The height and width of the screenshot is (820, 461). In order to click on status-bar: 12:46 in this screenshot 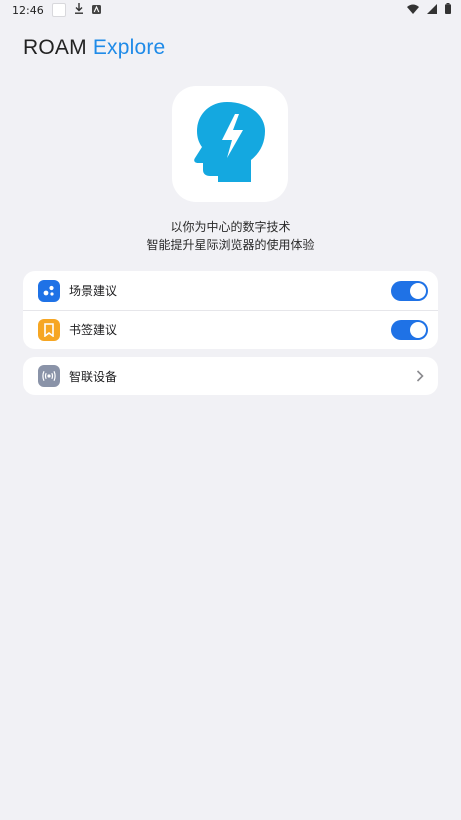, I will do `click(230, 10)`.